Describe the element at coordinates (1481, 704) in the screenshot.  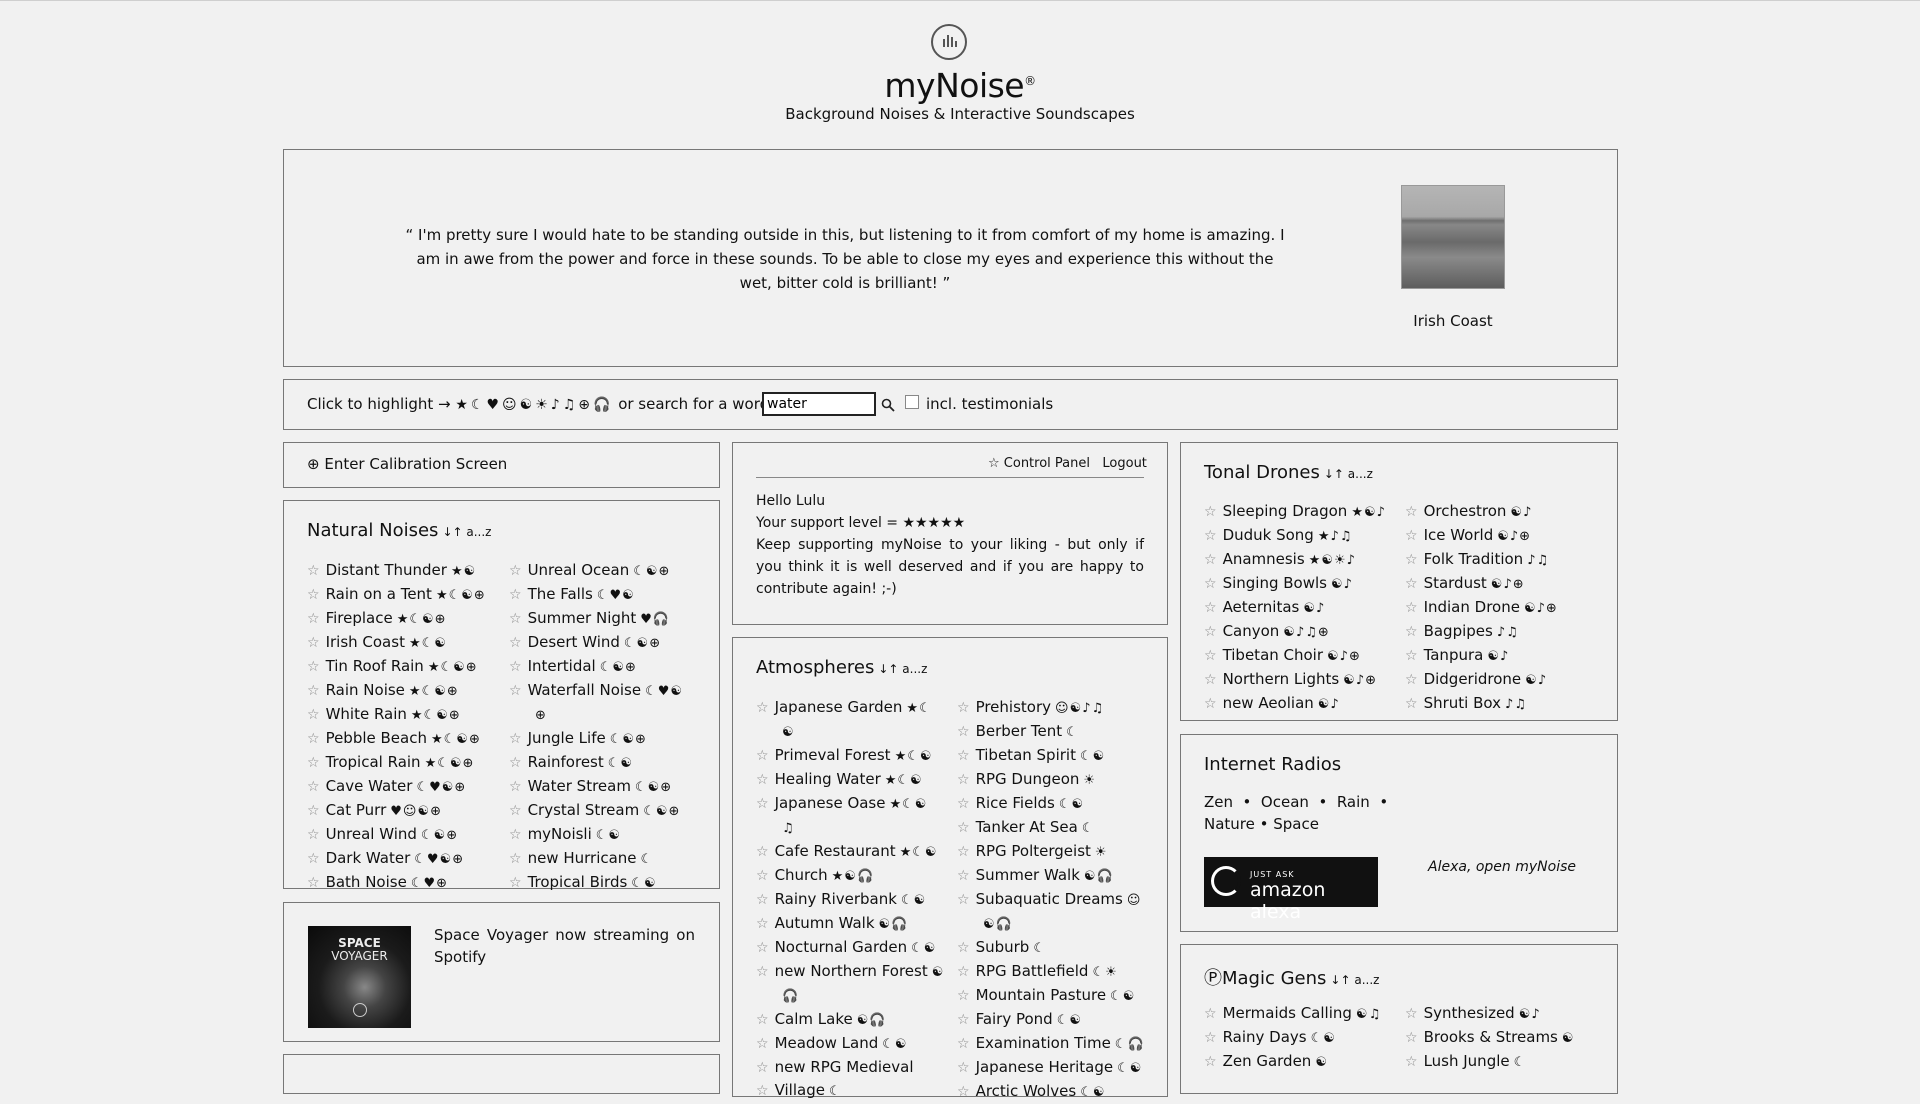
I see `generator-list-item: ☆ Shruti Box ♪♫` at that location.